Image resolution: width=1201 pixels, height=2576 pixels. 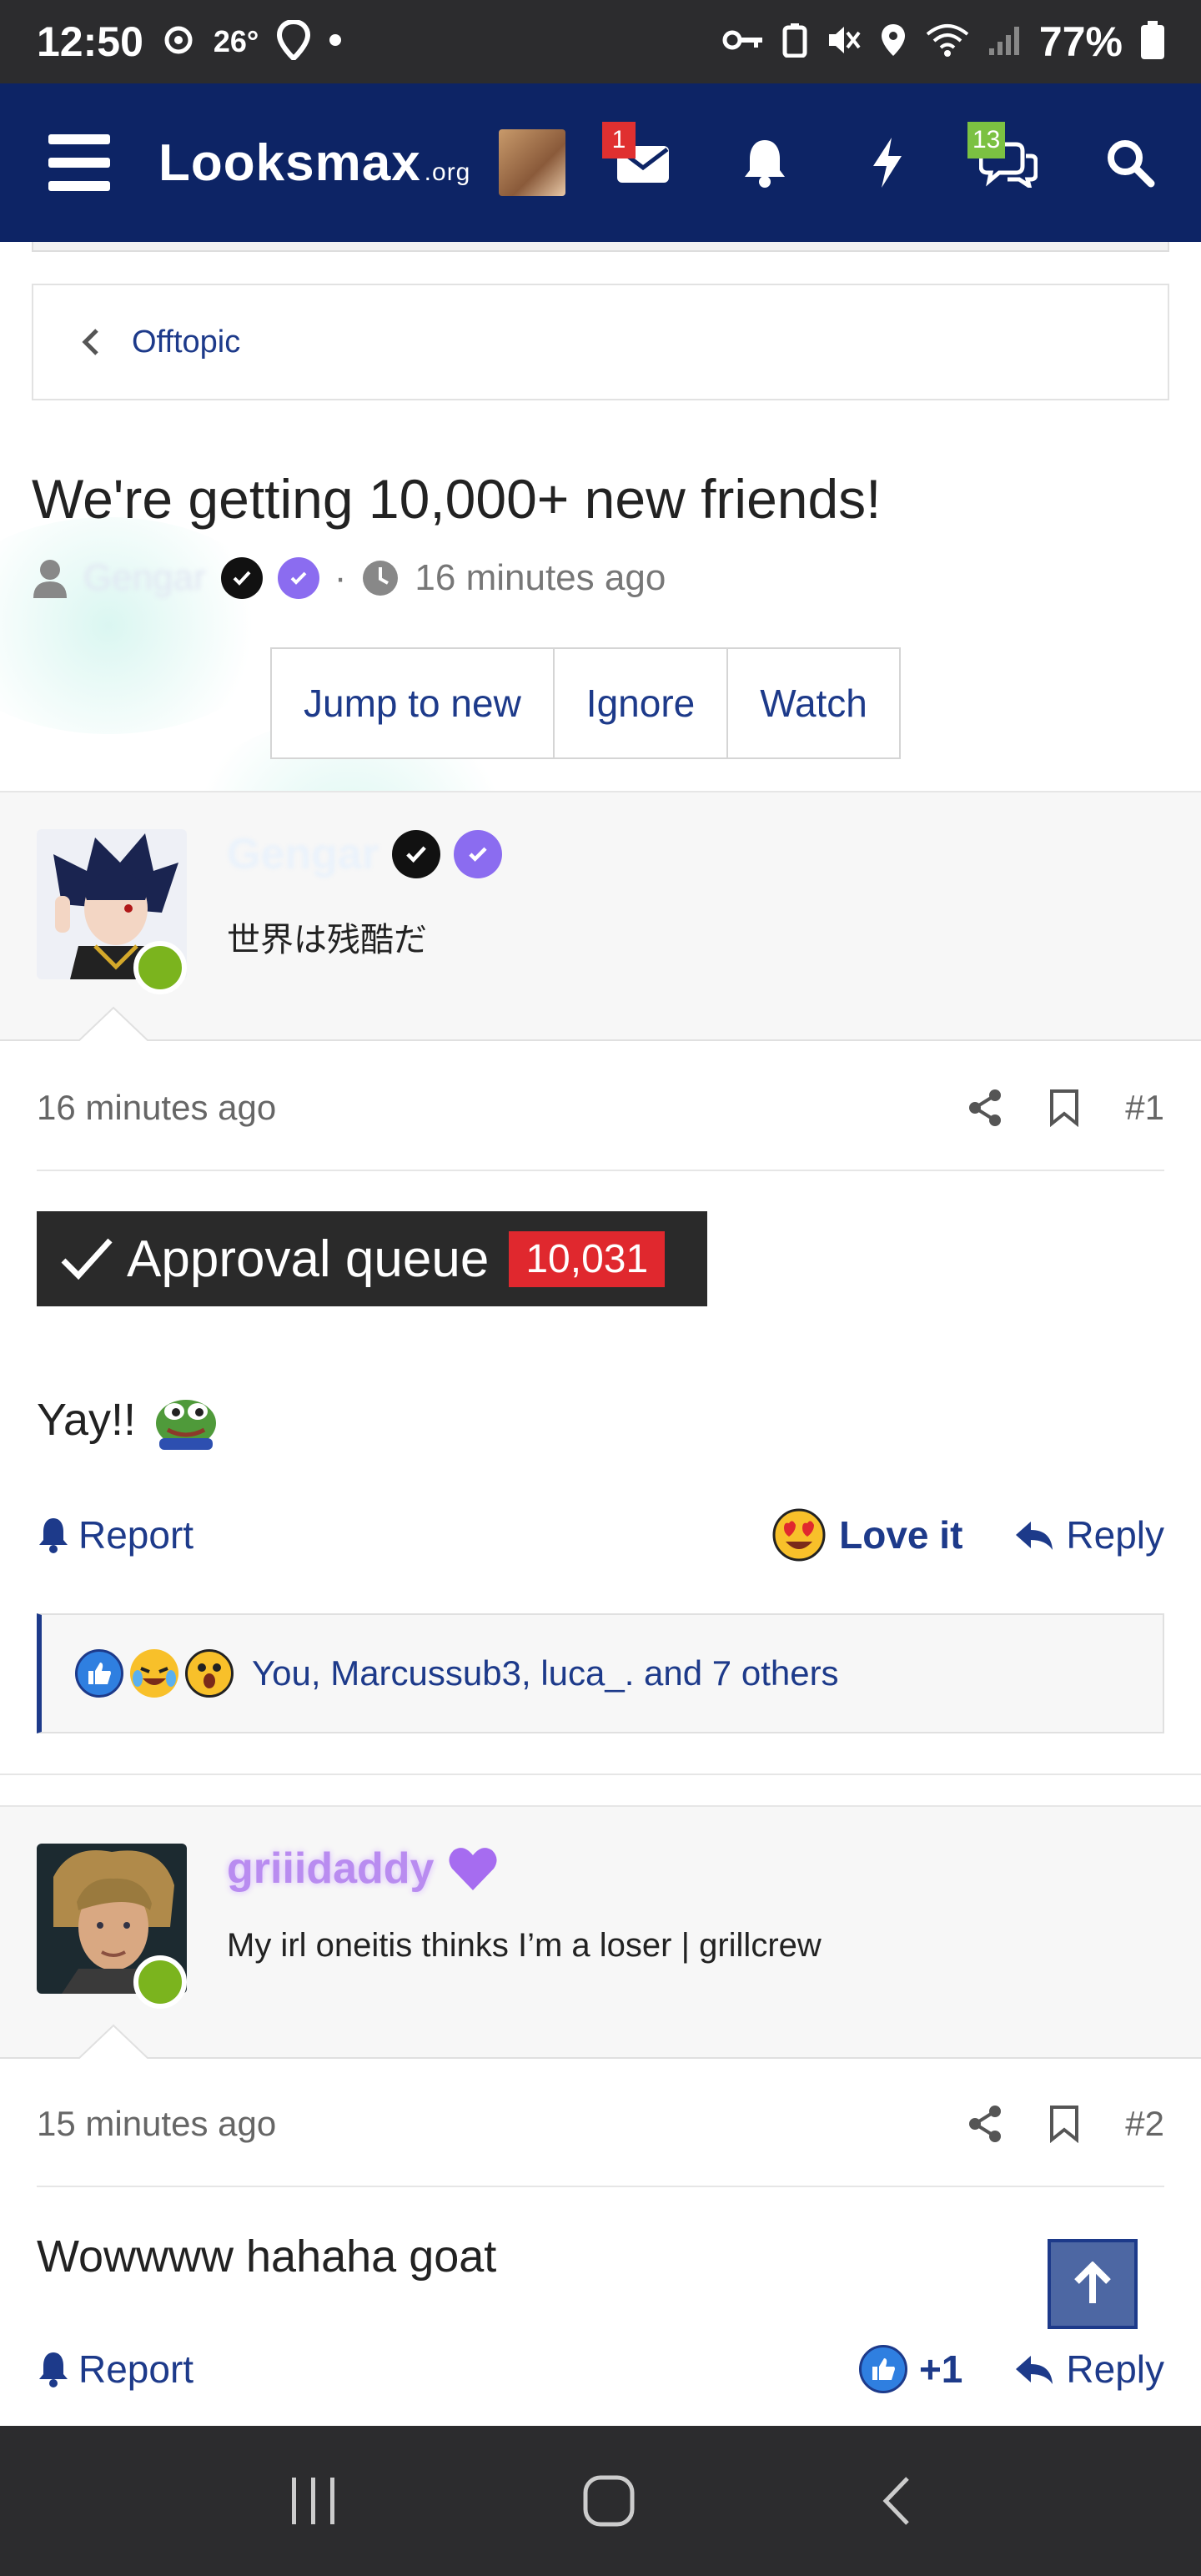 I want to click on verified-badge-icon, so click(x=242, y=578).